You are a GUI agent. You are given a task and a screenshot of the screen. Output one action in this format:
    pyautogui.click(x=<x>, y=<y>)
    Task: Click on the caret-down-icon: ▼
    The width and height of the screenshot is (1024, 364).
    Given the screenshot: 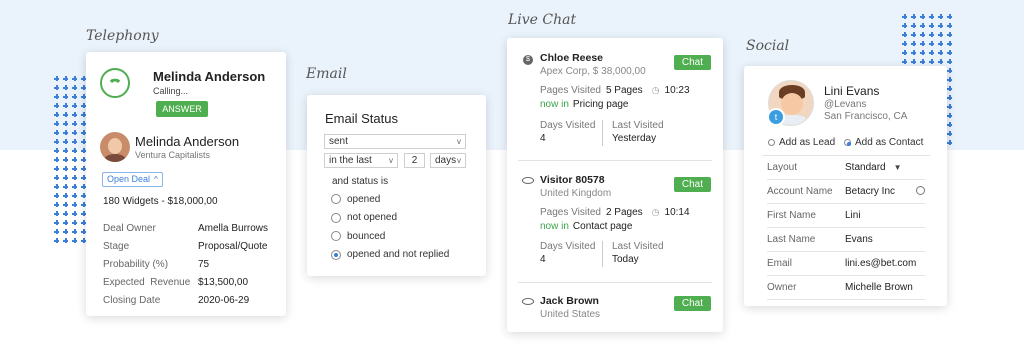 What is the action you would take?
    pyautogui.click(x=898, y=167)
    